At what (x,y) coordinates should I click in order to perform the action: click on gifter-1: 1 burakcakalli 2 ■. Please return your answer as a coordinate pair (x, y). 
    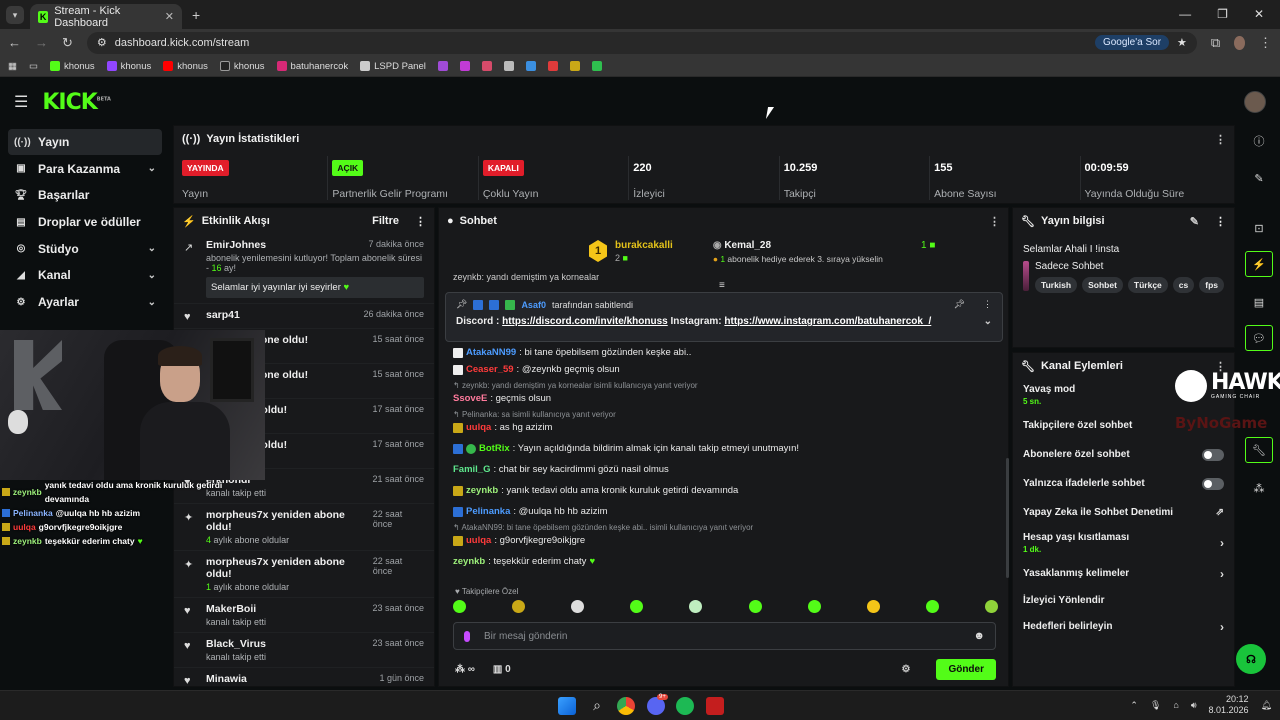
    Looking at the image, I should click on (631, 252).